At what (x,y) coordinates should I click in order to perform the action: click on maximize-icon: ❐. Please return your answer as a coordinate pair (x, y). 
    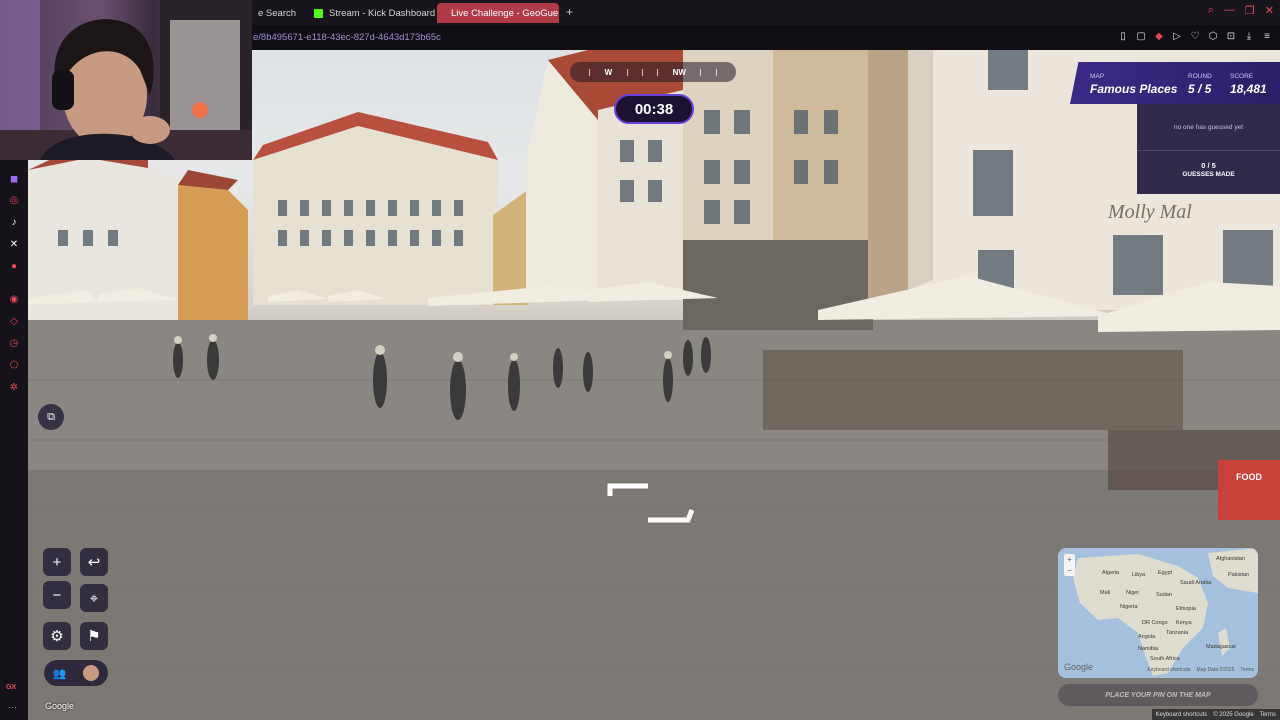
    Looking at the image, I should click on (1250, 10).